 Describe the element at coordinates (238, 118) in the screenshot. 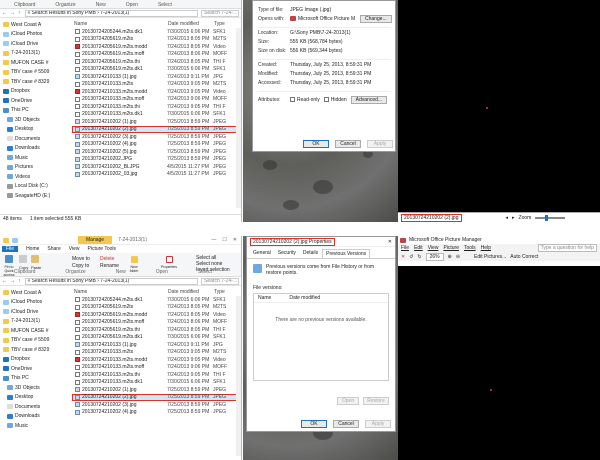

I see `scrollbar` at that location.